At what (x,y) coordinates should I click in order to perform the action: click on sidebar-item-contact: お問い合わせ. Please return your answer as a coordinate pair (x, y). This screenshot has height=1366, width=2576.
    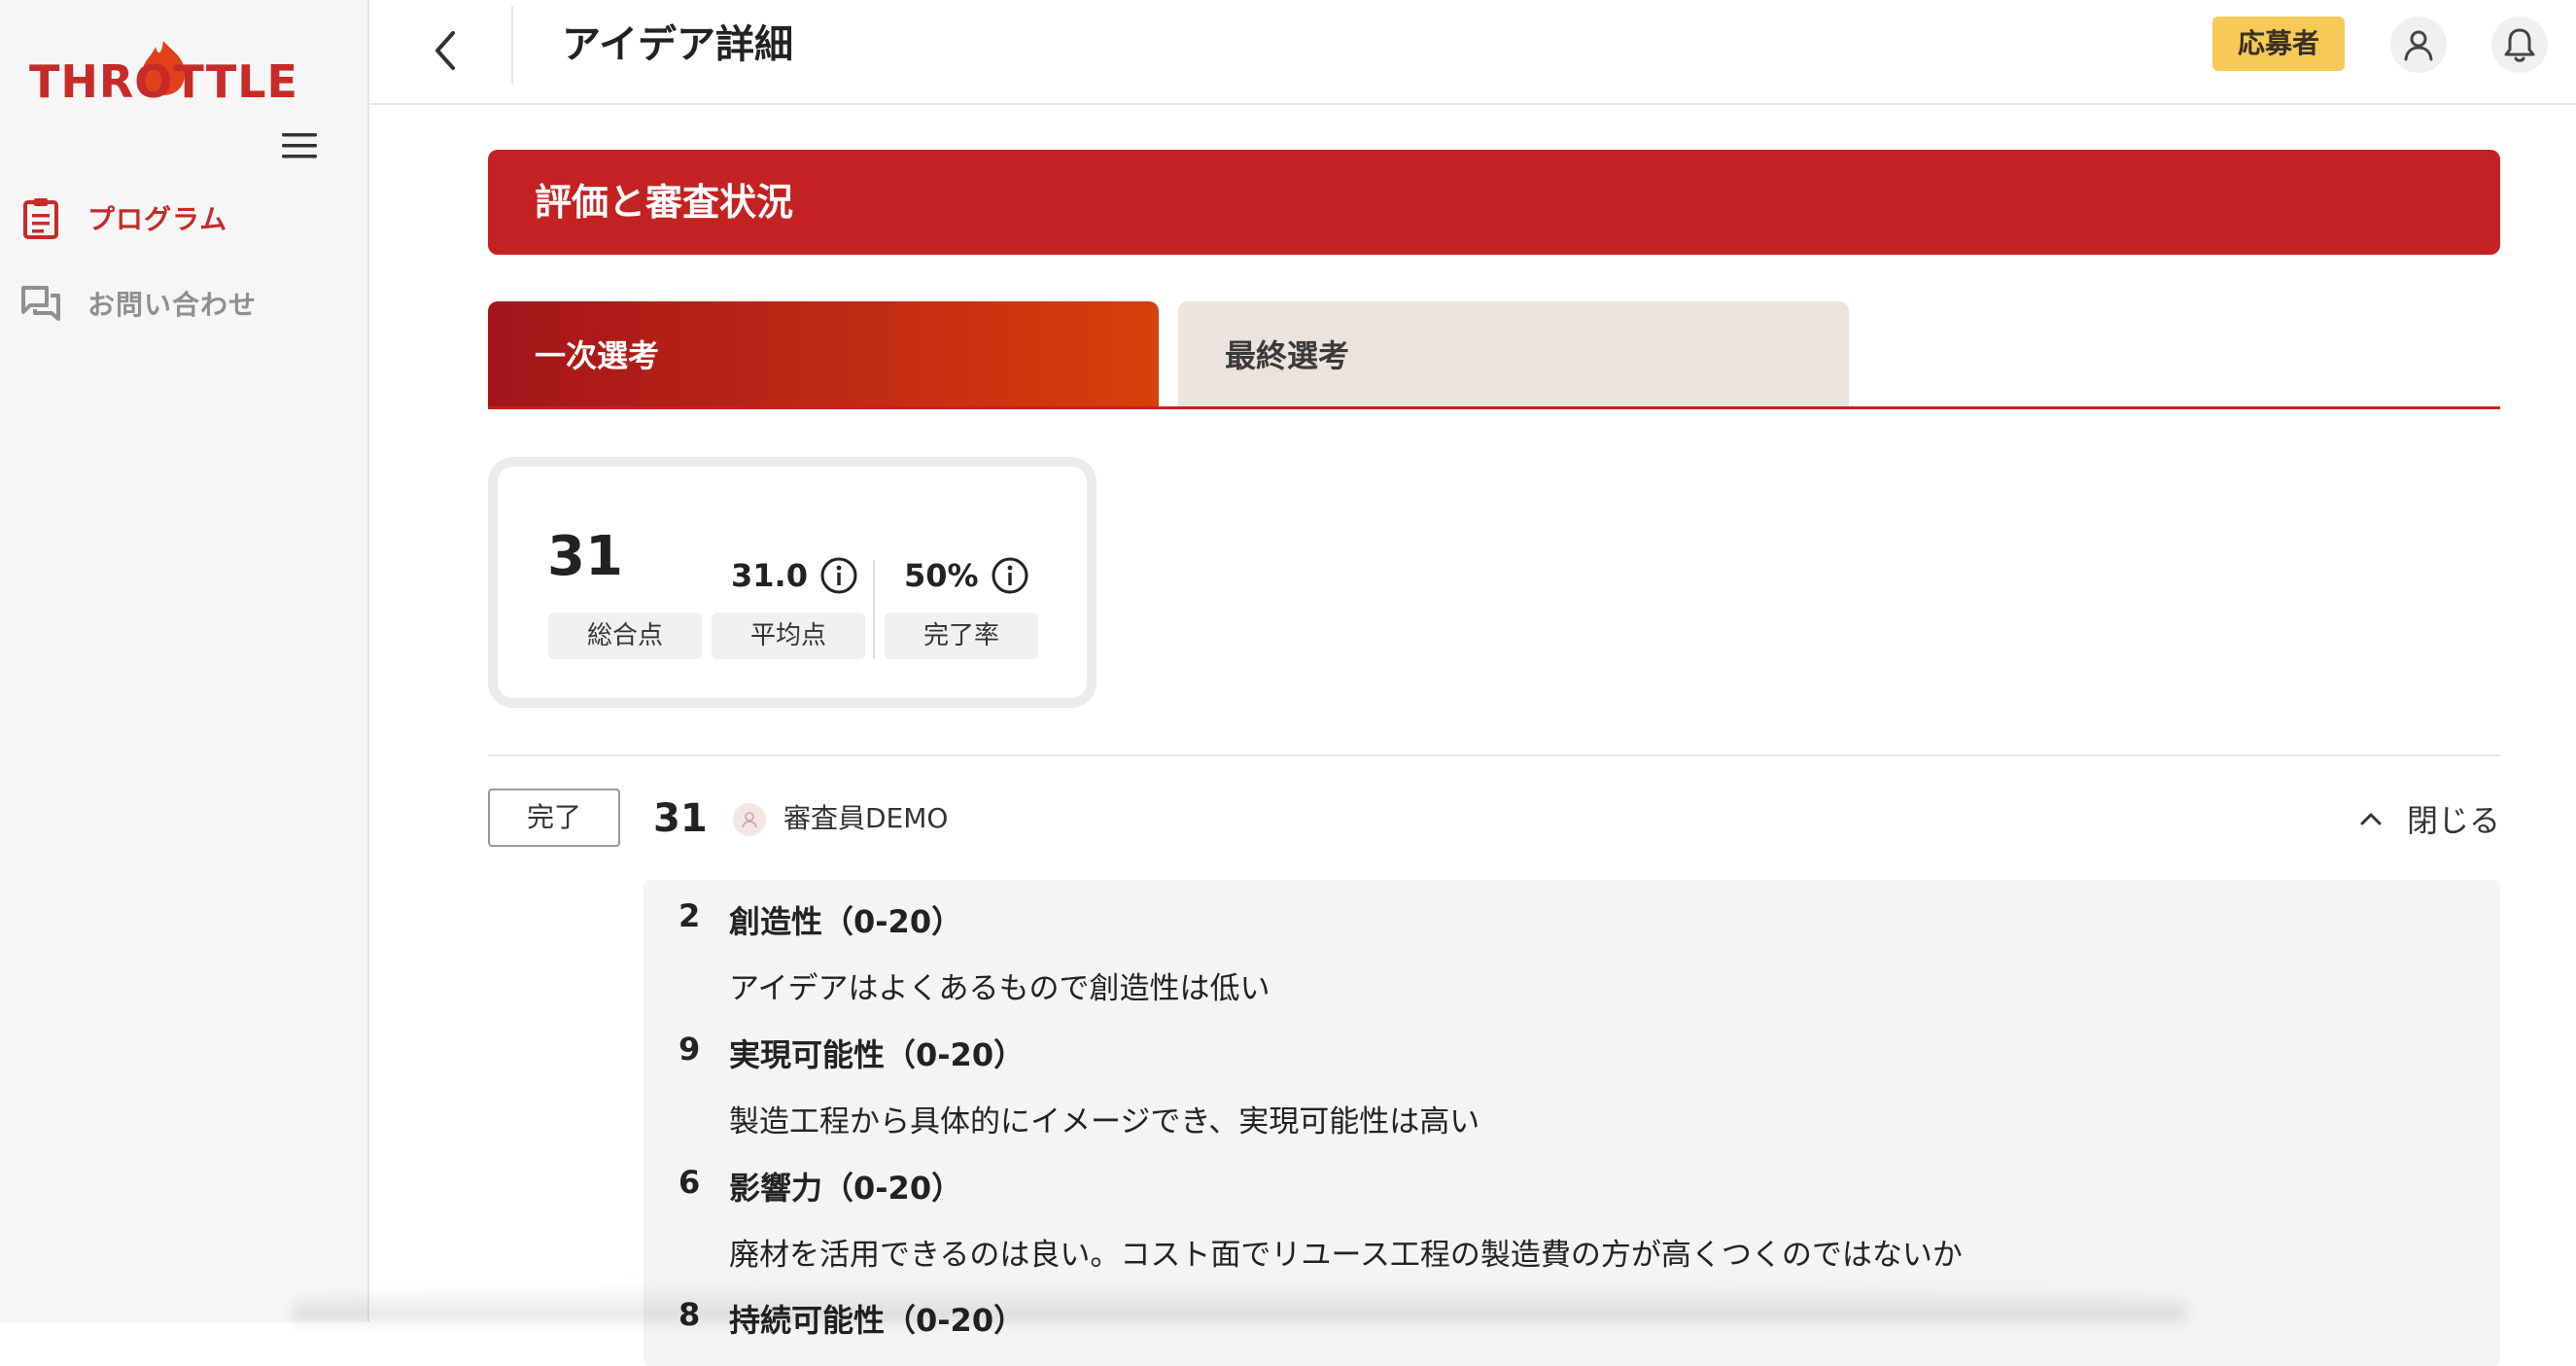
    Looking at the image, I should click on (138, 303).